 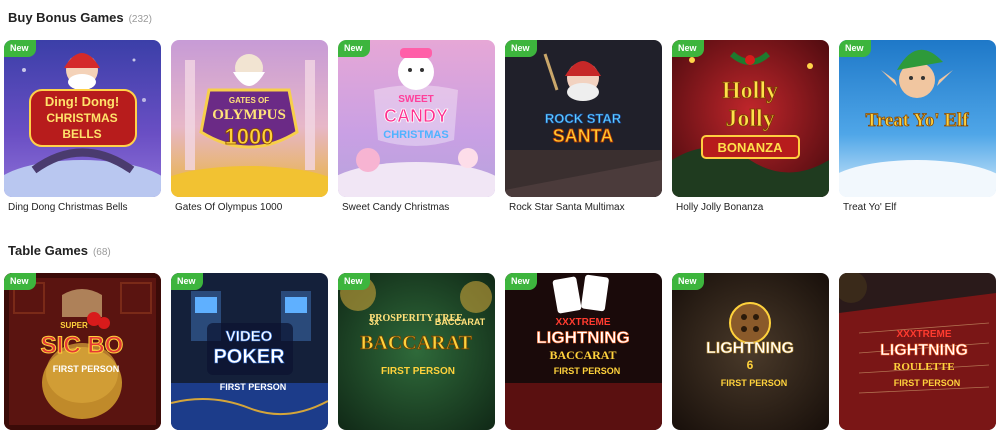 I want to click on logo-text: ROULETTE, so click(x=923, y=367).